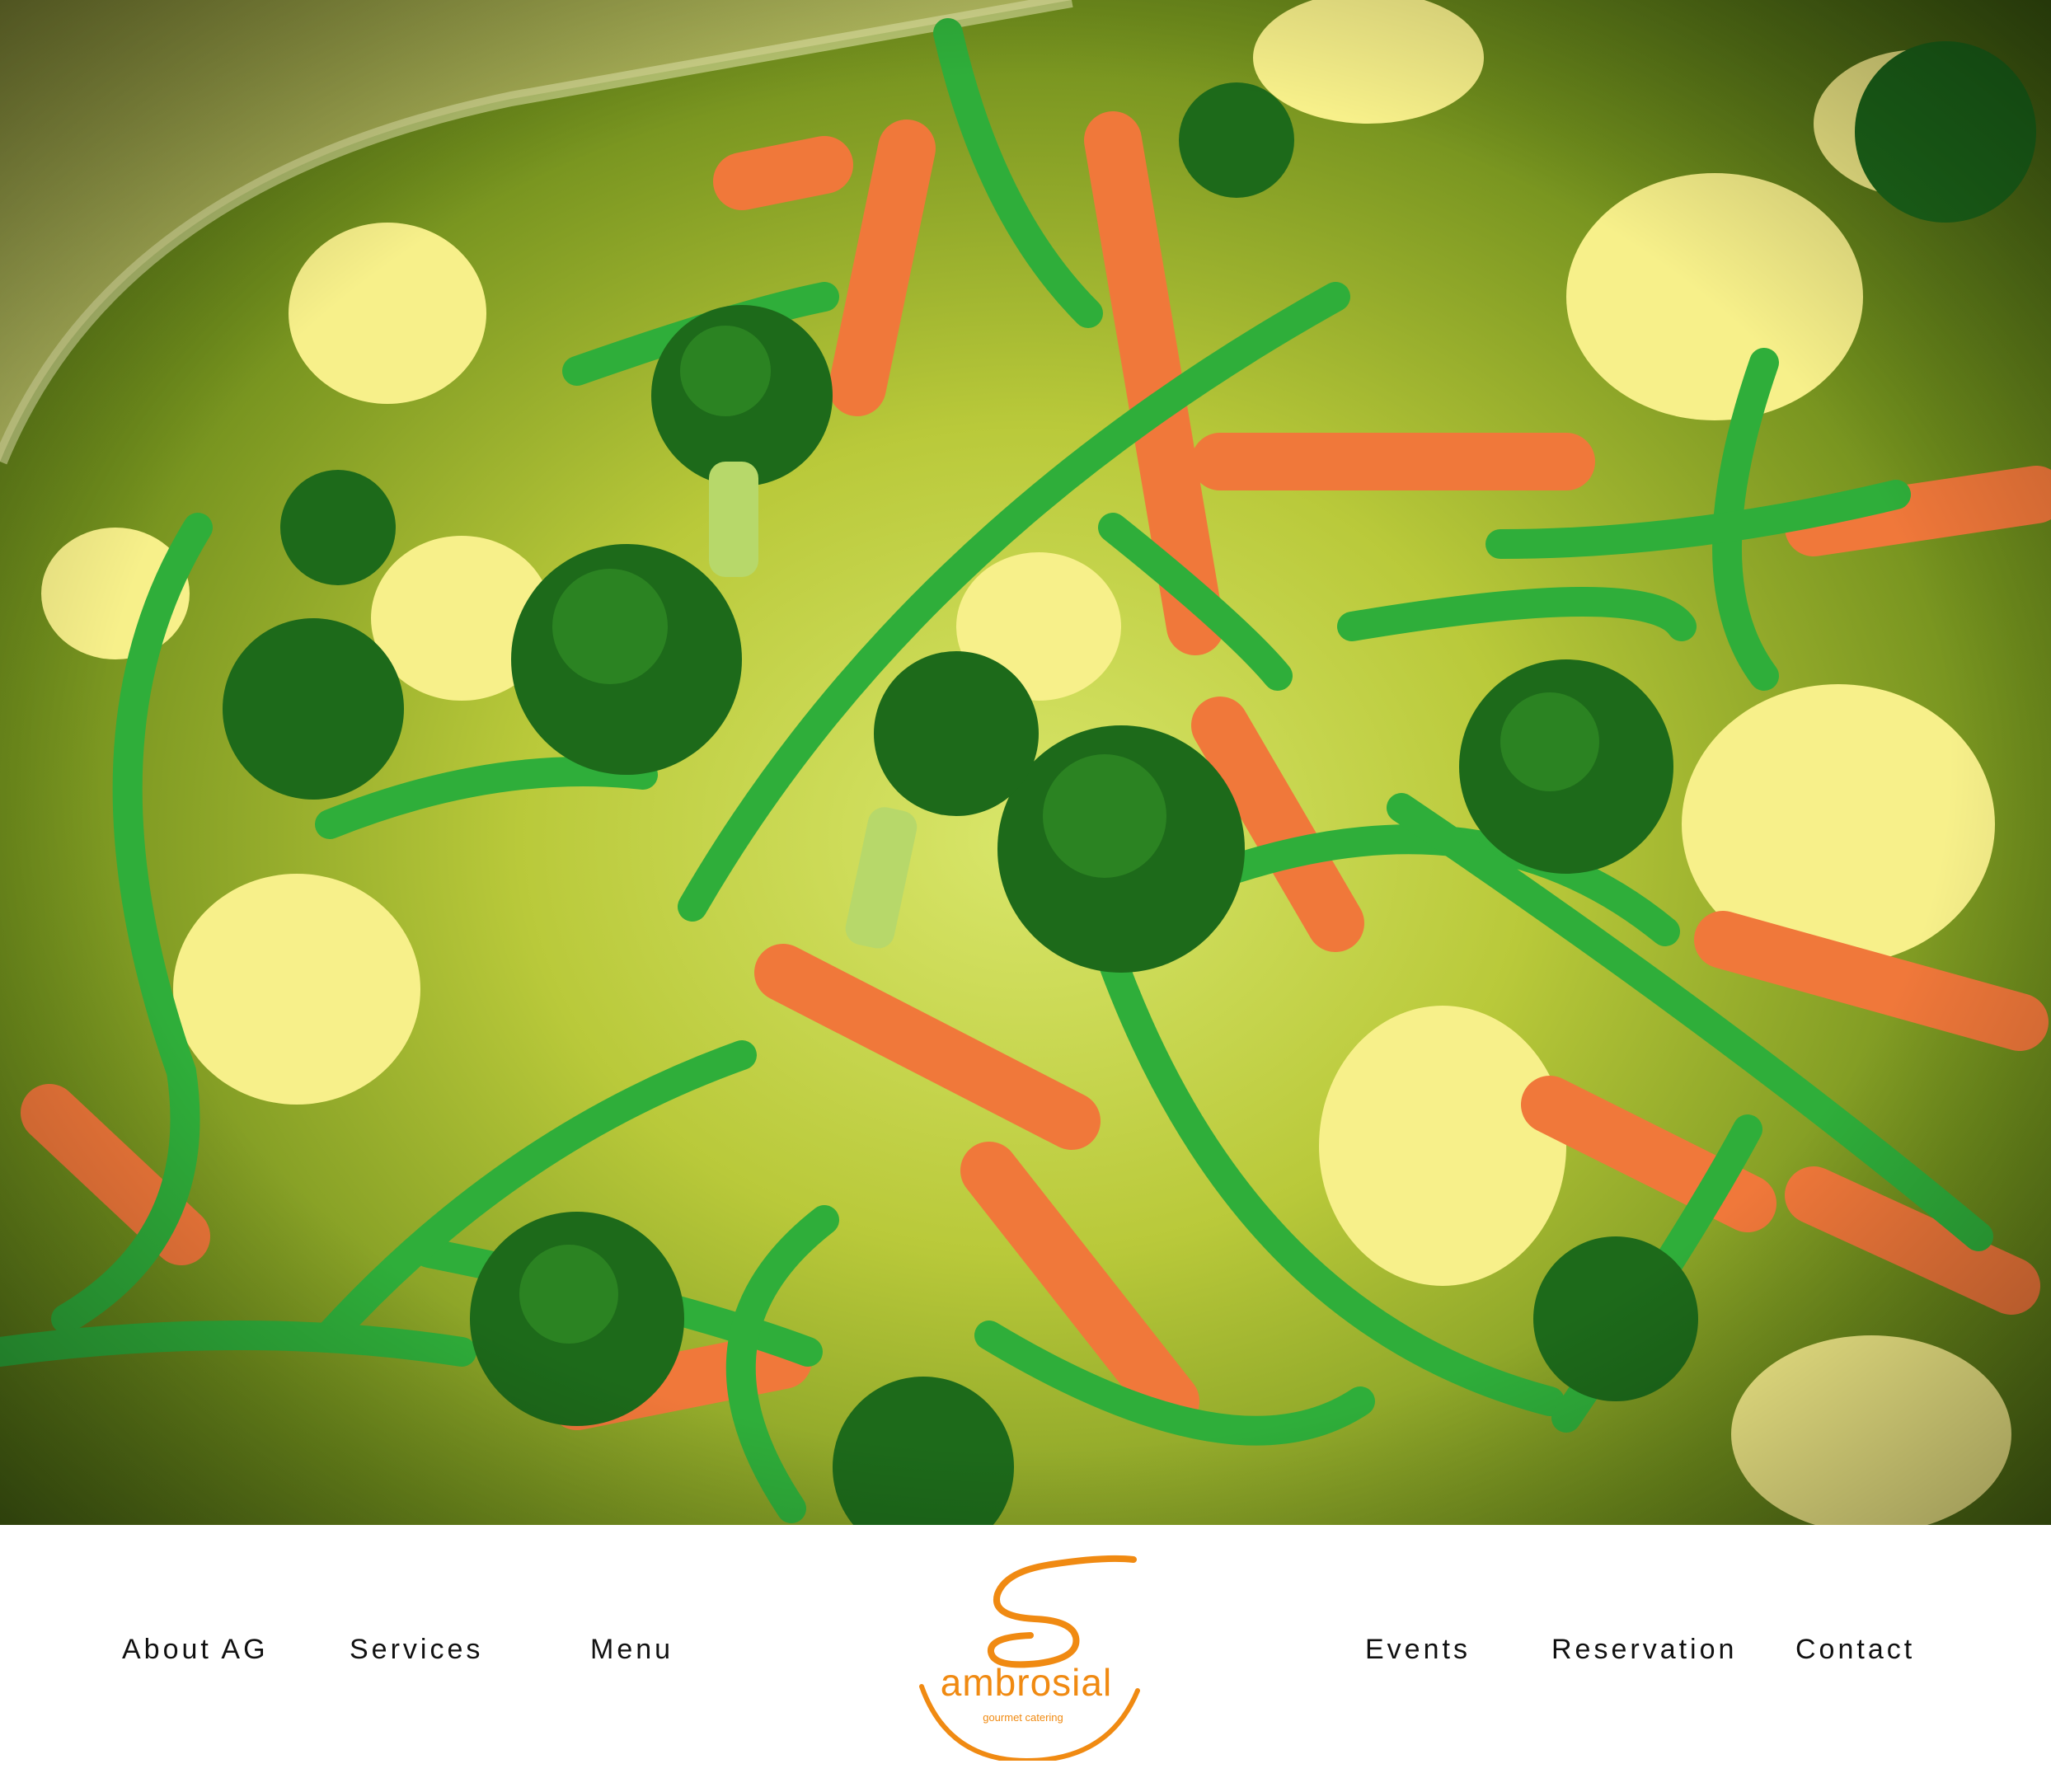  I want to click on nav-link-menu: Menu, so click(631, 1650).